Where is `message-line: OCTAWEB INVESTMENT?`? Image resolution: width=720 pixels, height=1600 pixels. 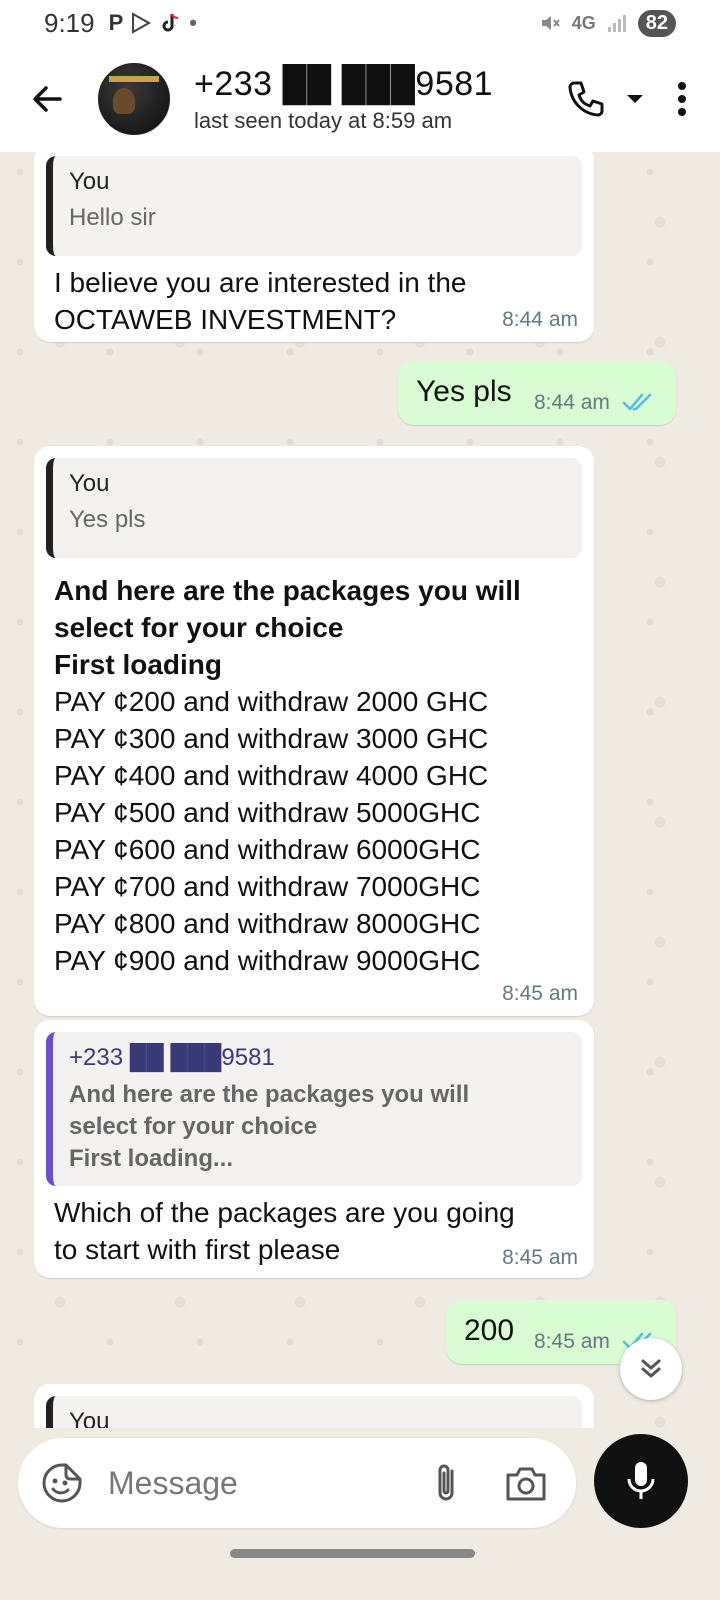 message-line: OCTAWEB INVESTMENT? is located at coordinates (225, 319).